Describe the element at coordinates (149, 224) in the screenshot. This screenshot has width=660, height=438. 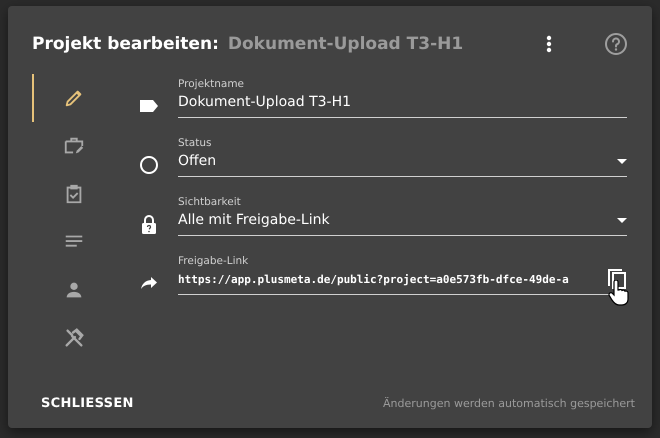
I see `lock-icon` at that location.